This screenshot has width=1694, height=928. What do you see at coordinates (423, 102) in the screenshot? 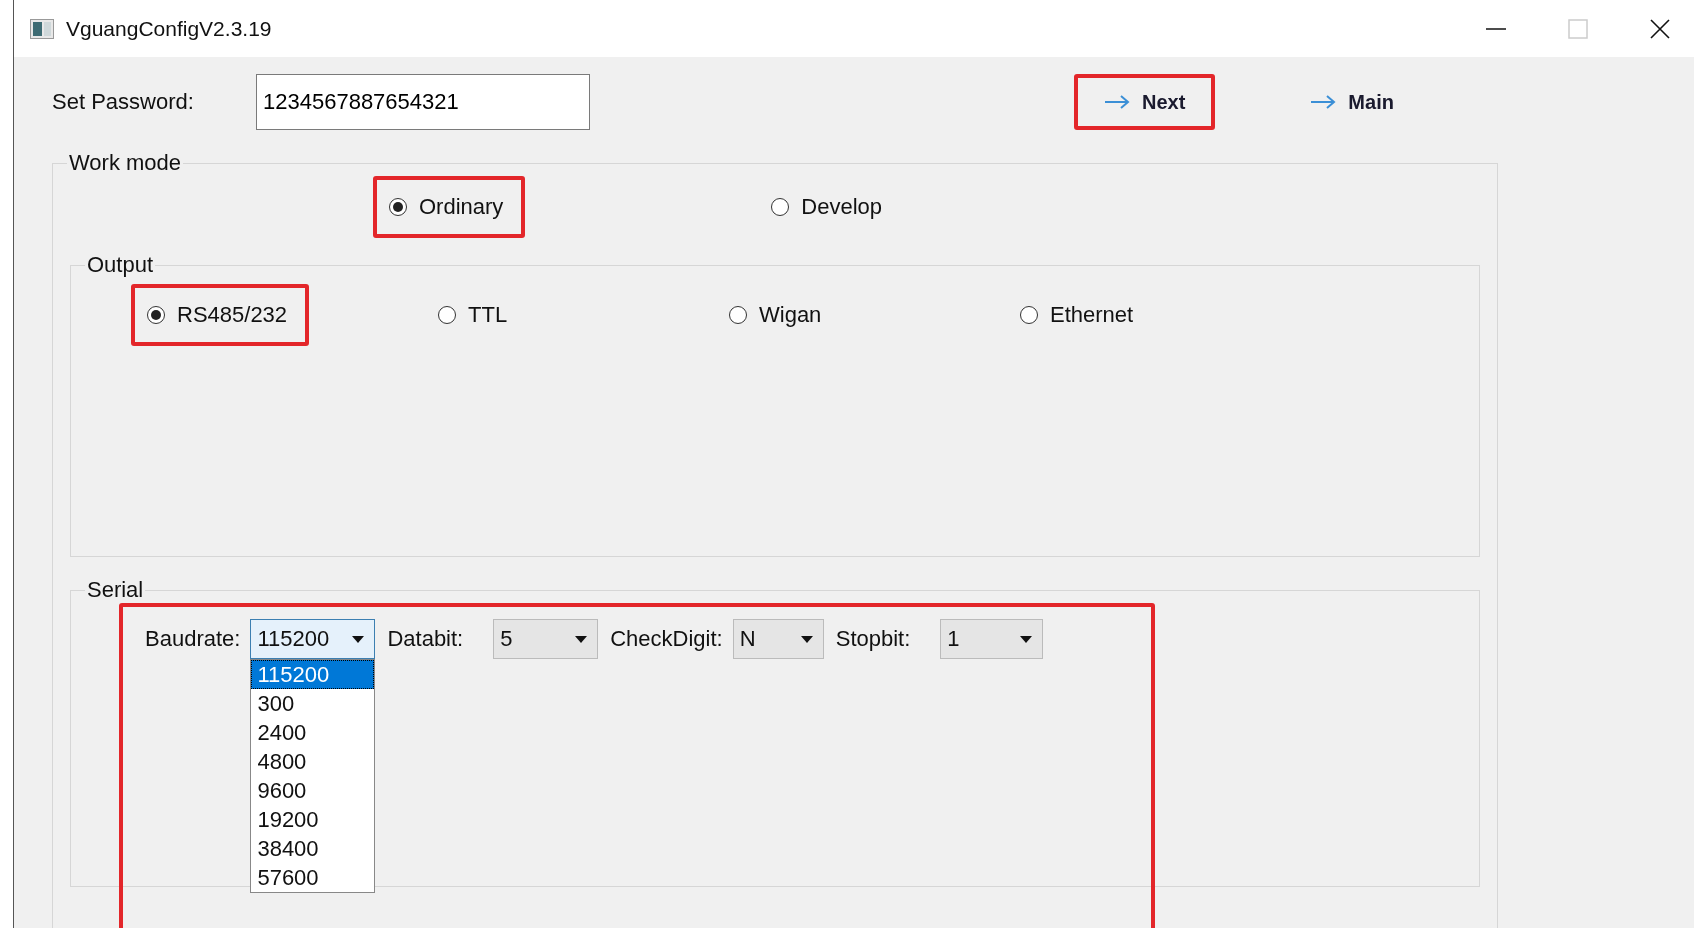
I see `password-field: 1234567887654321` at bounding box center [423, 102].